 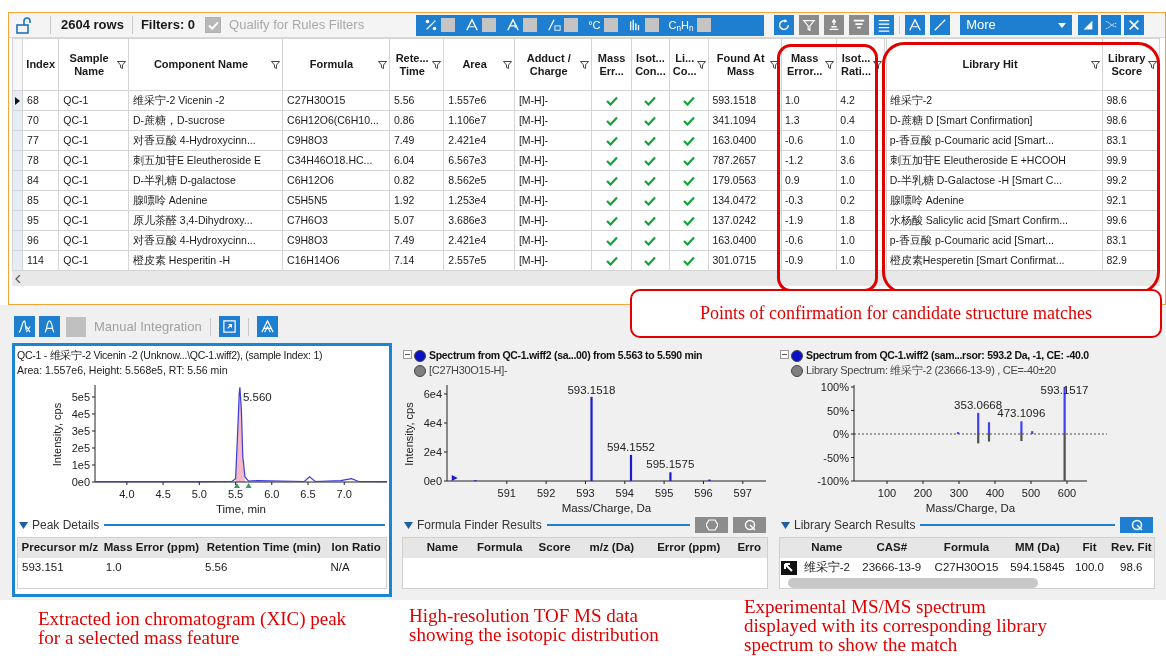 I want to click on collapse-icon, so click(x=407, y=354).